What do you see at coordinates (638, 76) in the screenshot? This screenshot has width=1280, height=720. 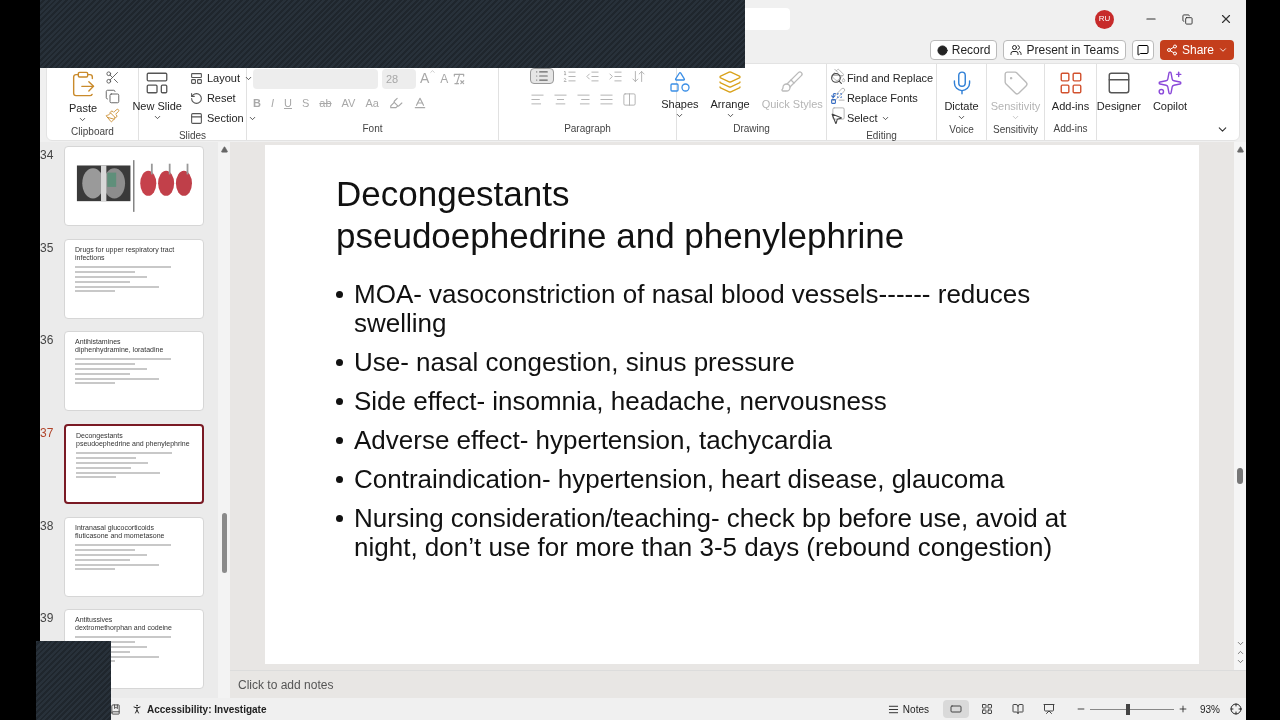 I see `line-spacing-icon` at bounding box center [638, 76].